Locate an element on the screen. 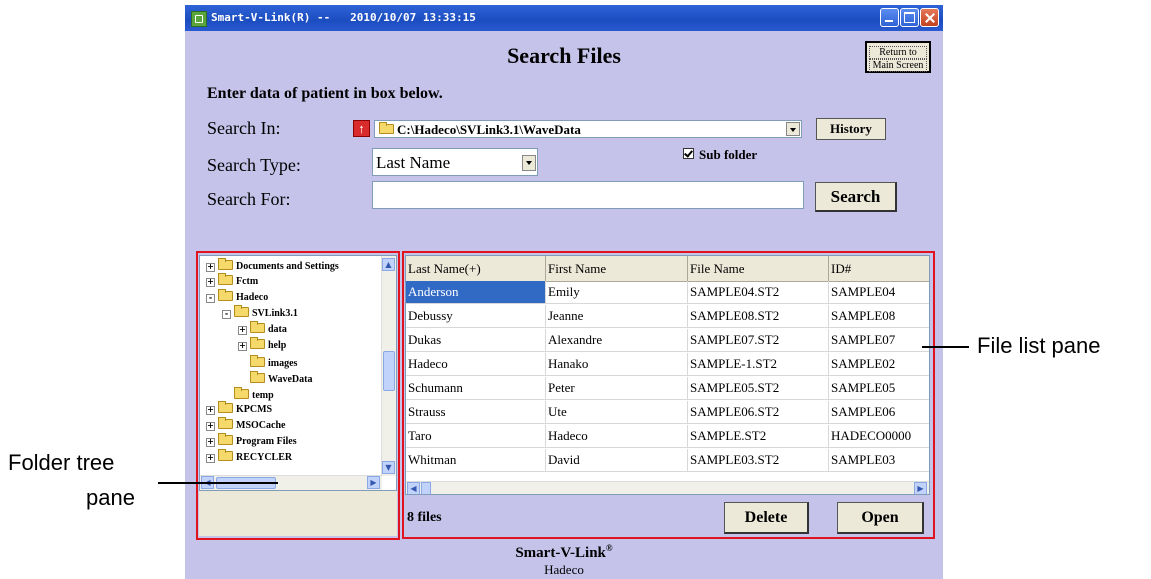  subfolder-checkbox: Sub folder is located at coordinates (720, 155).